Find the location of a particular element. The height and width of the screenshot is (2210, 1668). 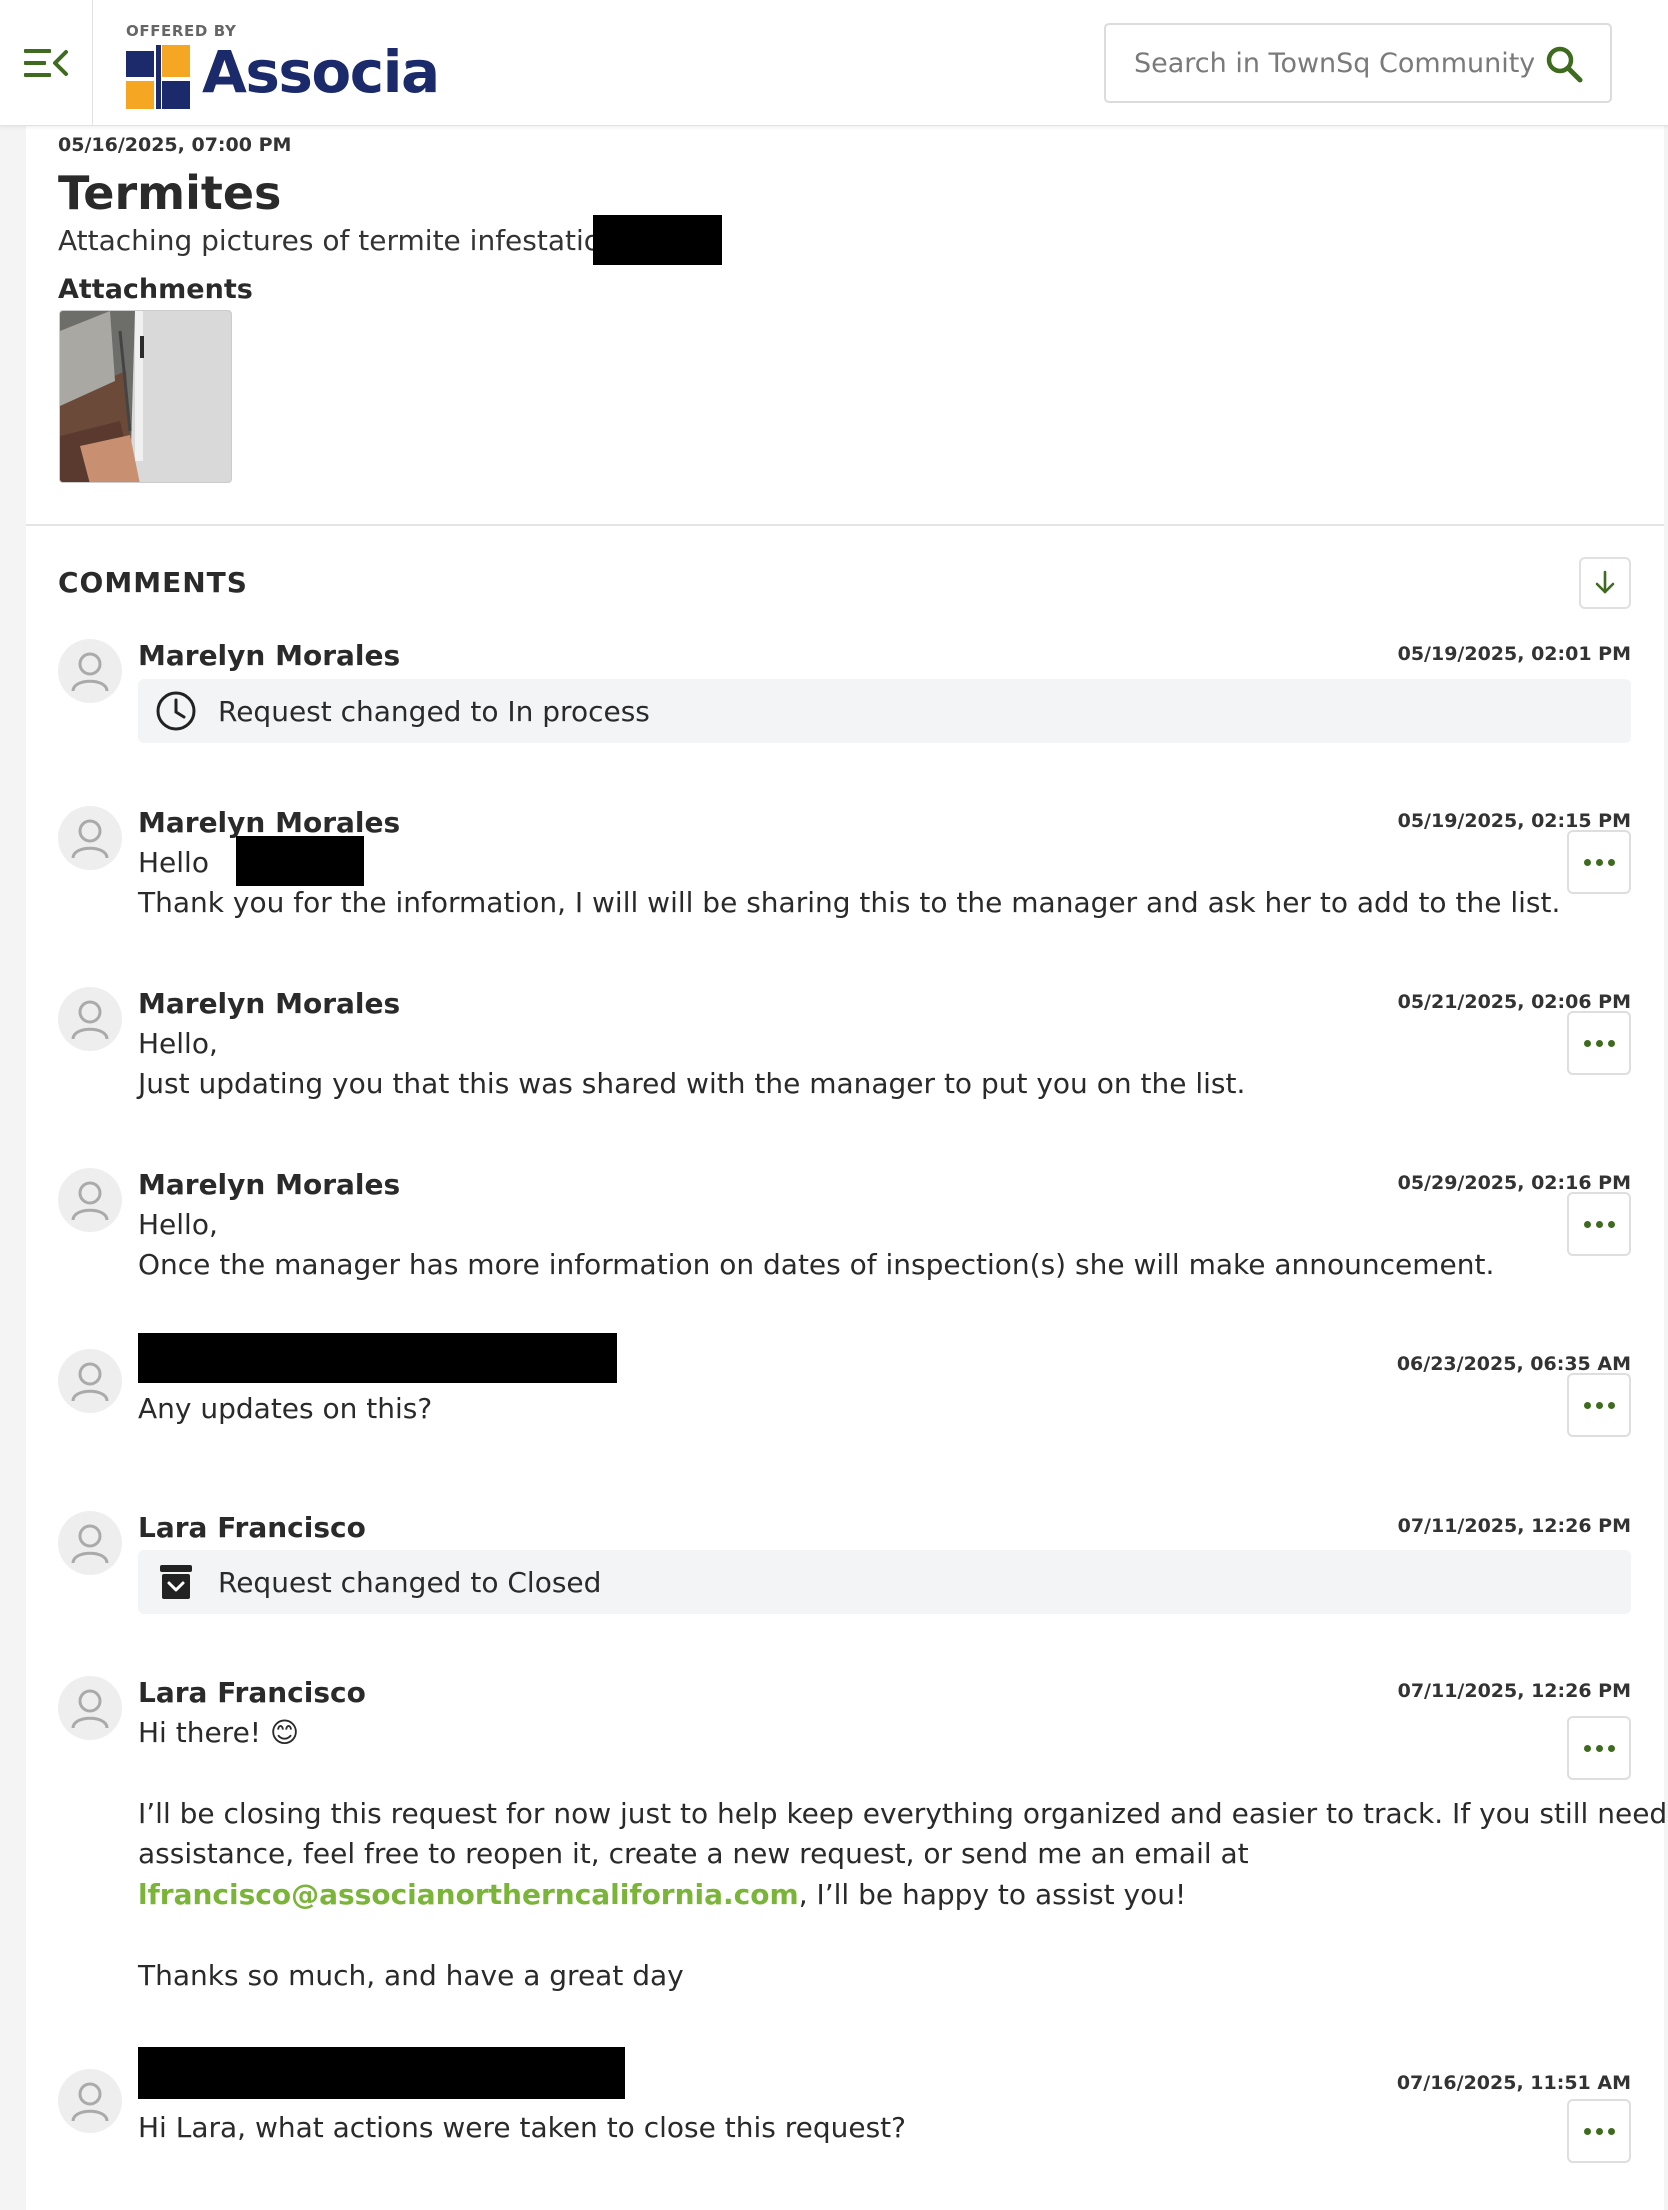

attachments-label: Attachments is located at coordinates (155, 289).